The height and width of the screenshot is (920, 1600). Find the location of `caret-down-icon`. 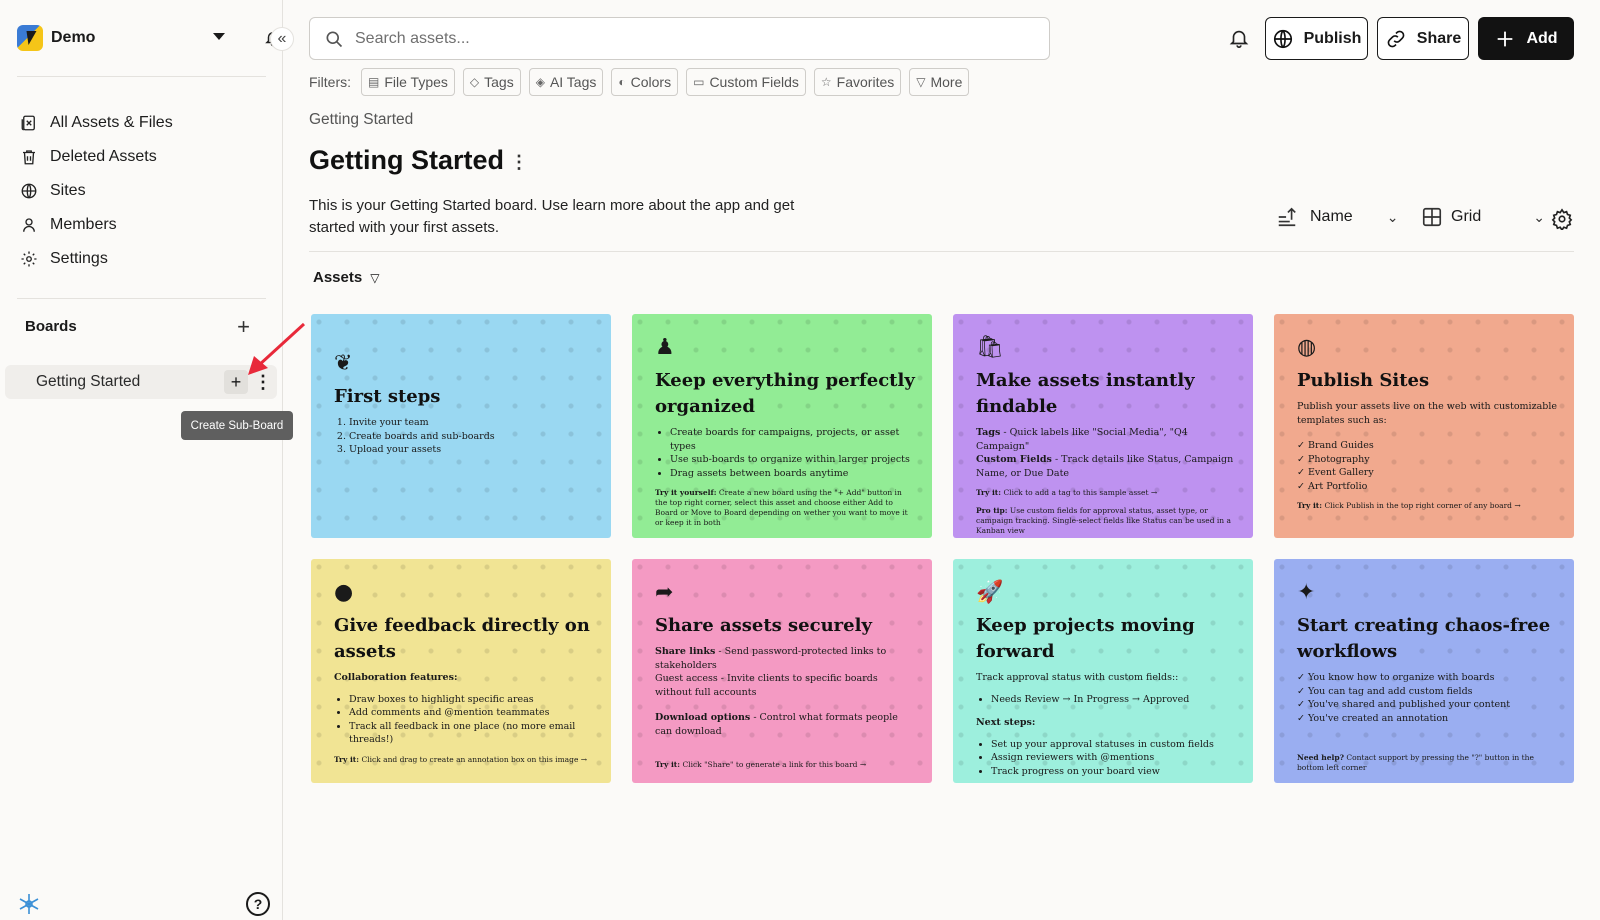

caret-down-icon is located at coordinates (219, 36).